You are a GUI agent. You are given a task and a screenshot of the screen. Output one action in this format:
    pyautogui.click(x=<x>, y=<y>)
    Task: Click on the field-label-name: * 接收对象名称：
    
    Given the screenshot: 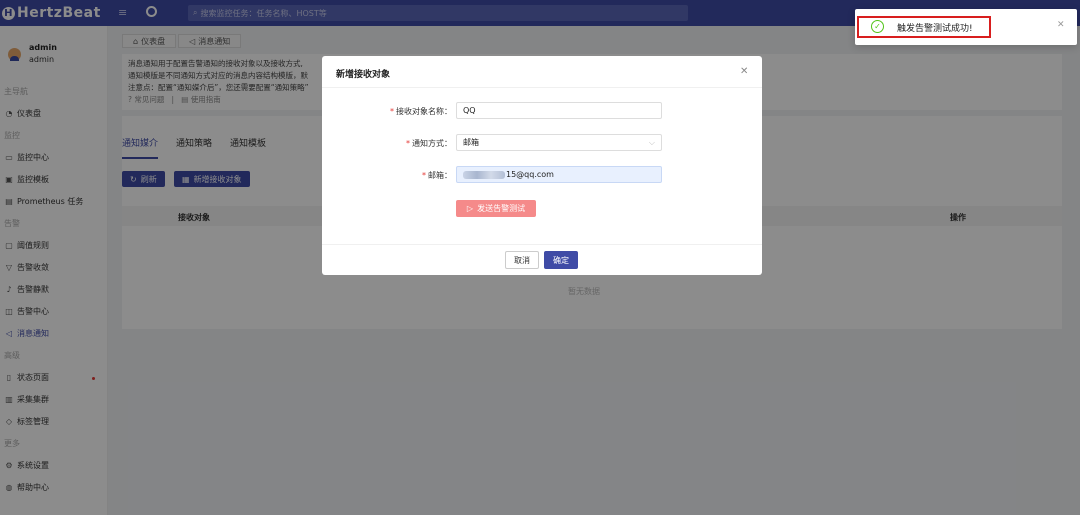 What is the action you would take?
    pyautogui.click(x=421, y=111)
    